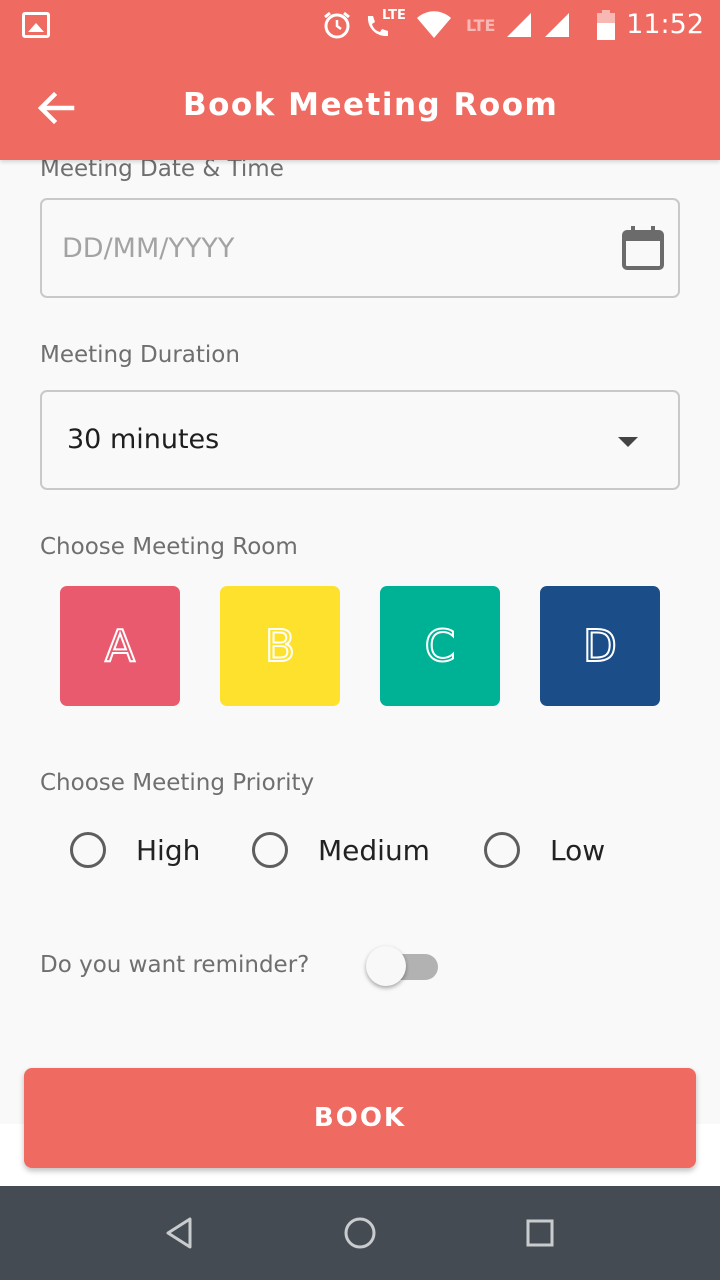 This screenshot has height=1280, width=720. I want to click on priority-medium-label: Medium, so click(374, 850).